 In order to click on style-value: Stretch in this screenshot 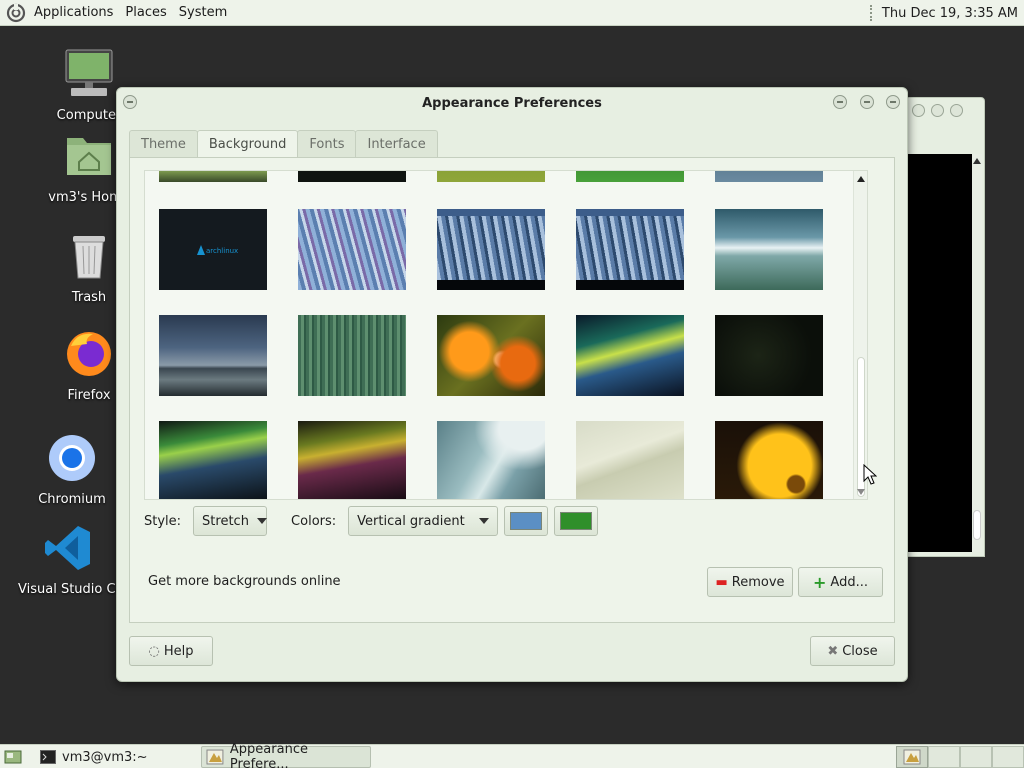, I will do `click(225, 521)`.